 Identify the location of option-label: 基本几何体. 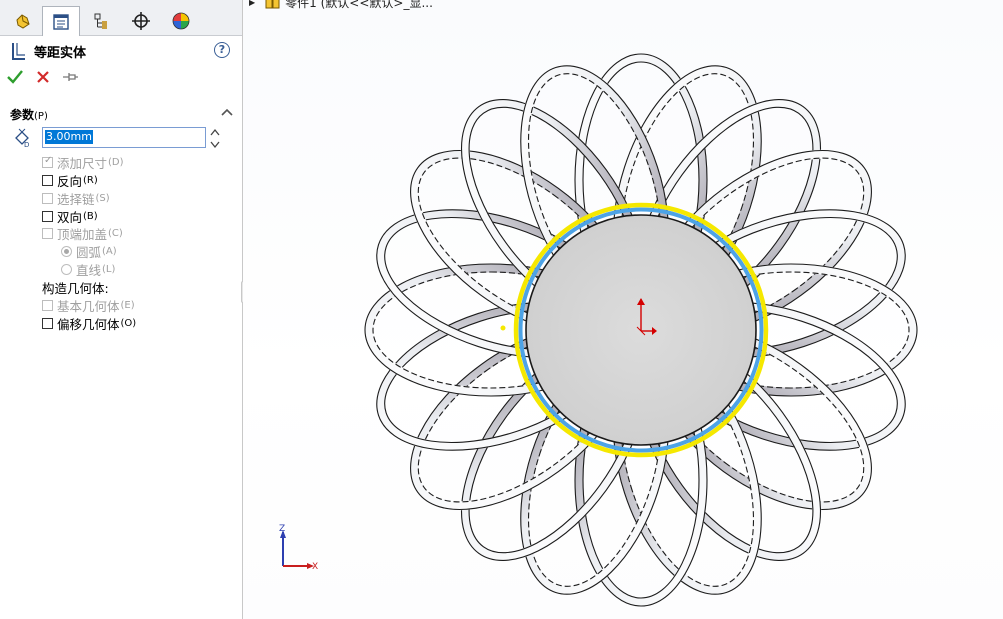
(88, 306).